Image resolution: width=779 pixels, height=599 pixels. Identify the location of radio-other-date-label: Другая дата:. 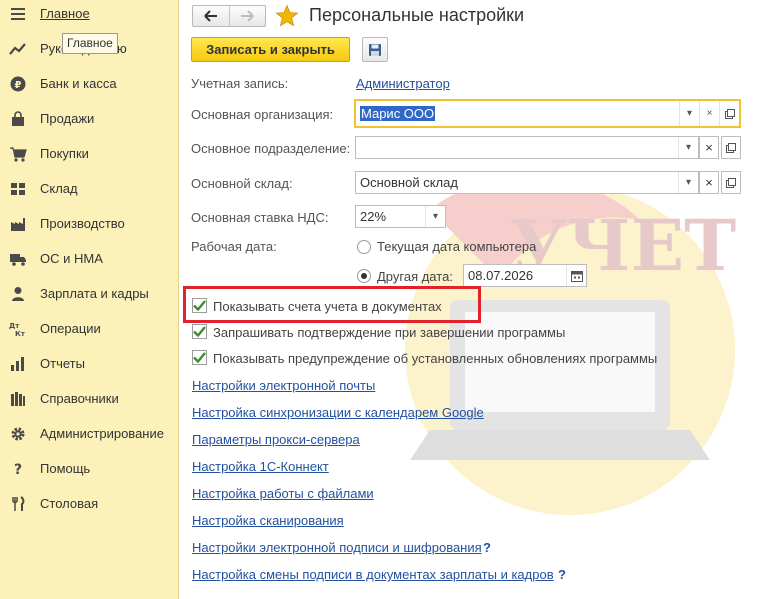
(415, 276).